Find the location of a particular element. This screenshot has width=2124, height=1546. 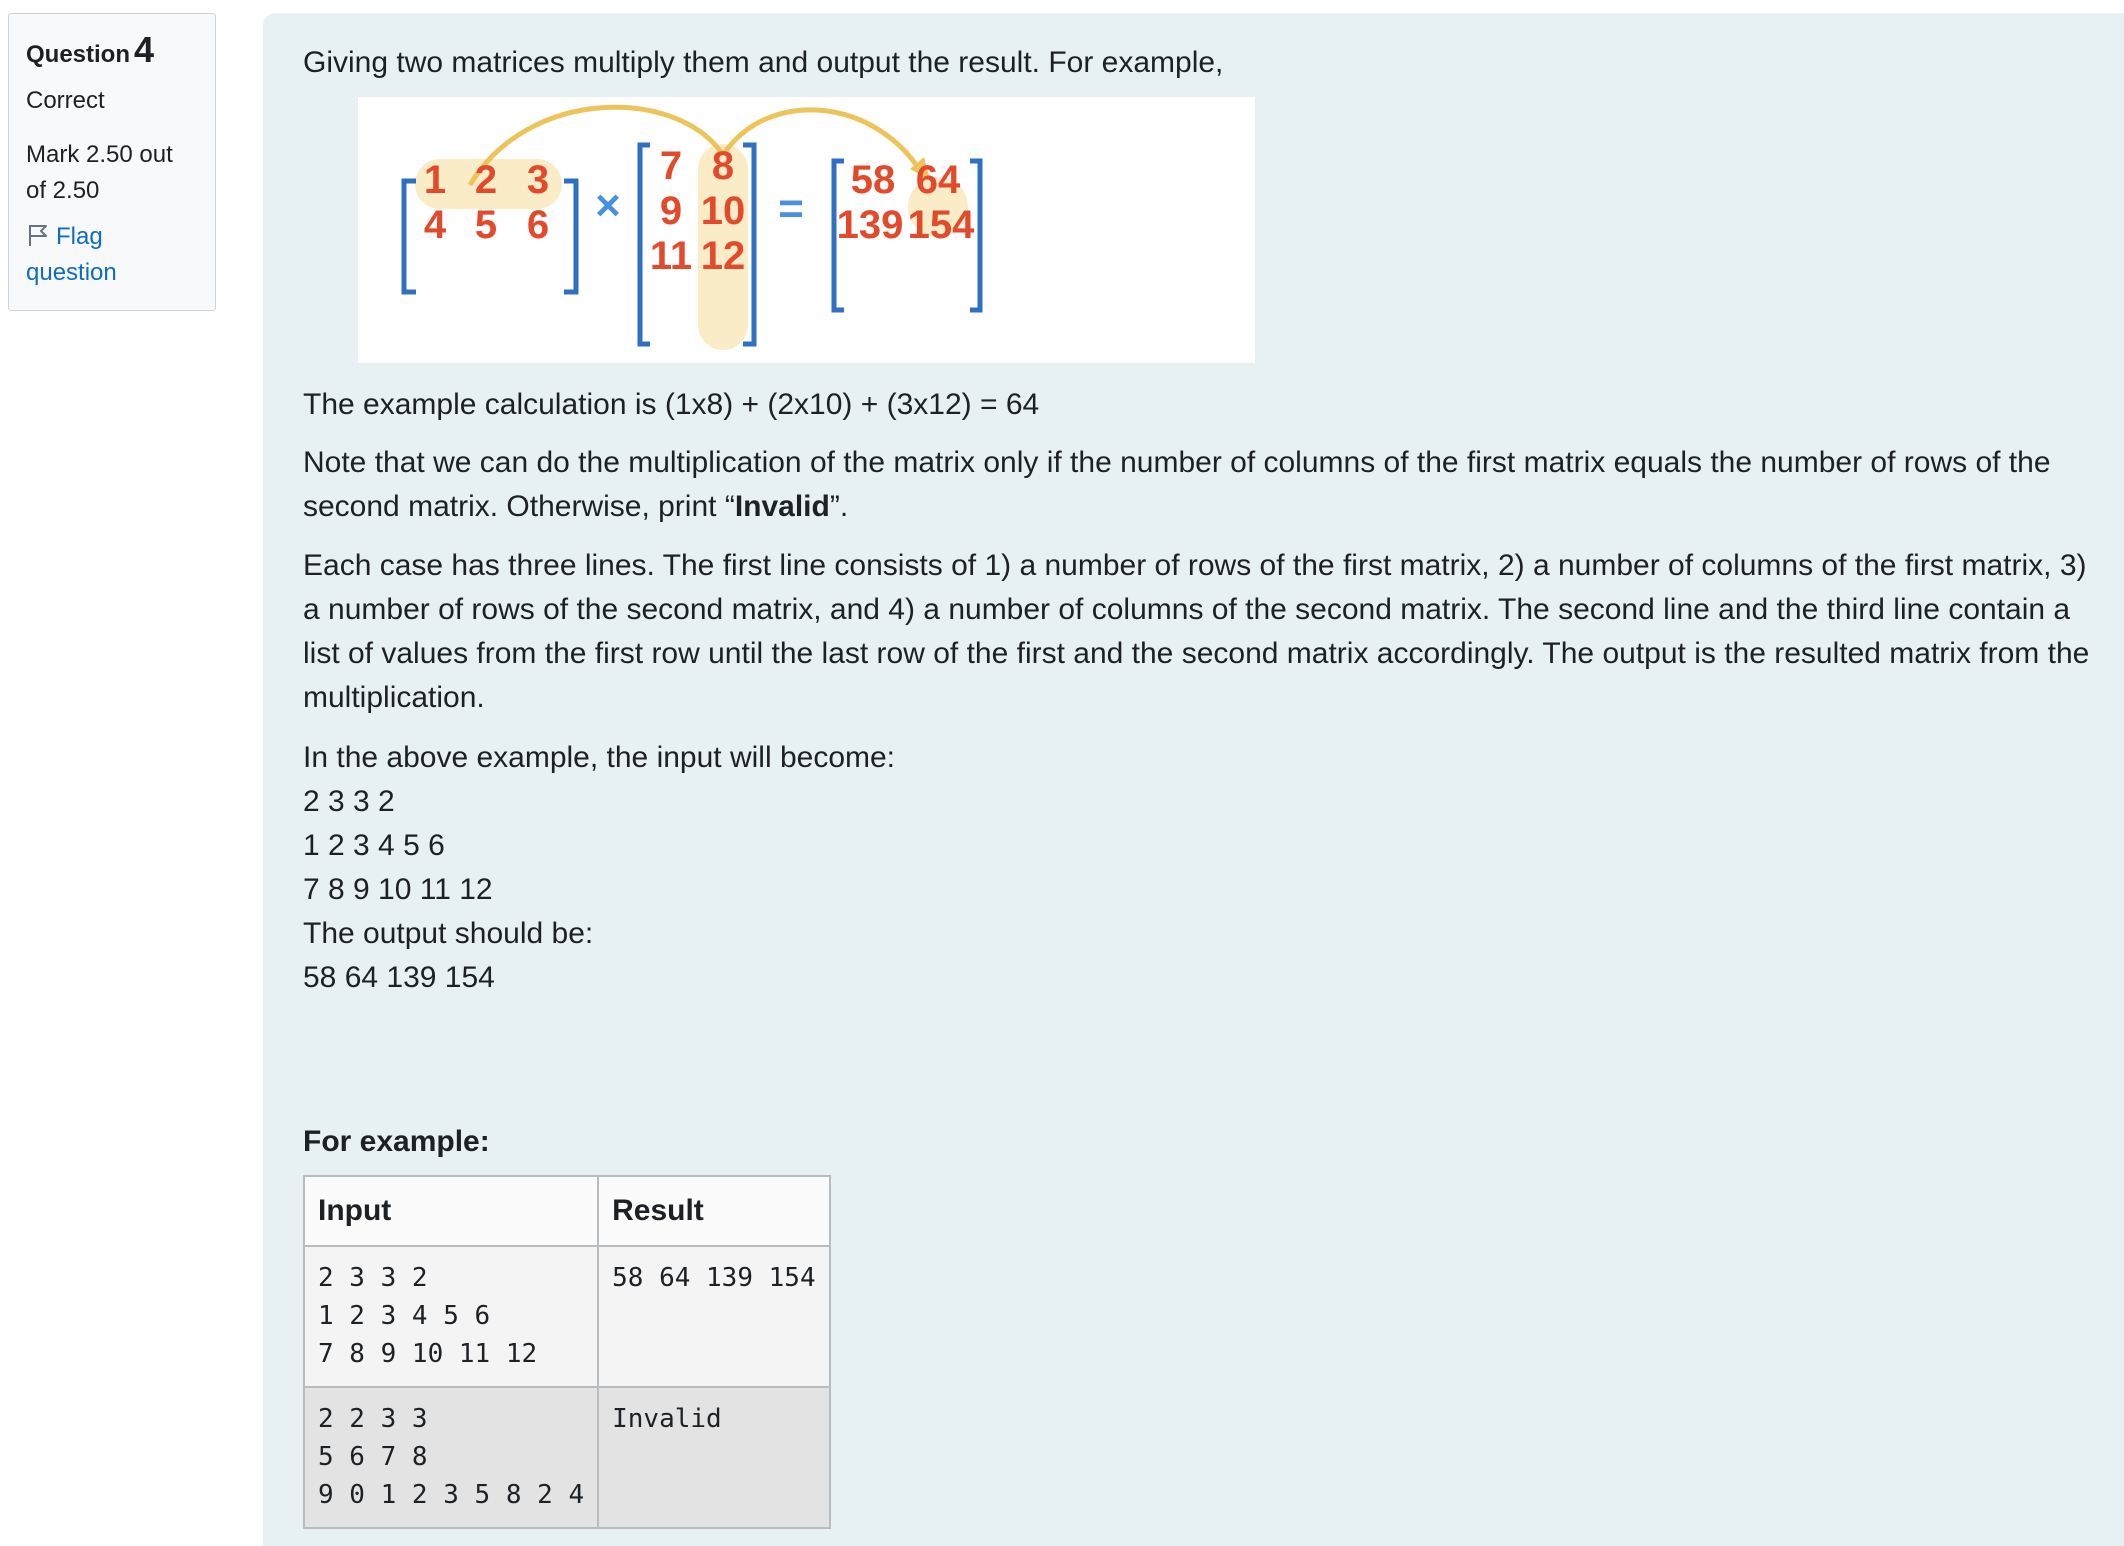

result-cell: 58 64 139 154 is located at coordinates (714, 1316).